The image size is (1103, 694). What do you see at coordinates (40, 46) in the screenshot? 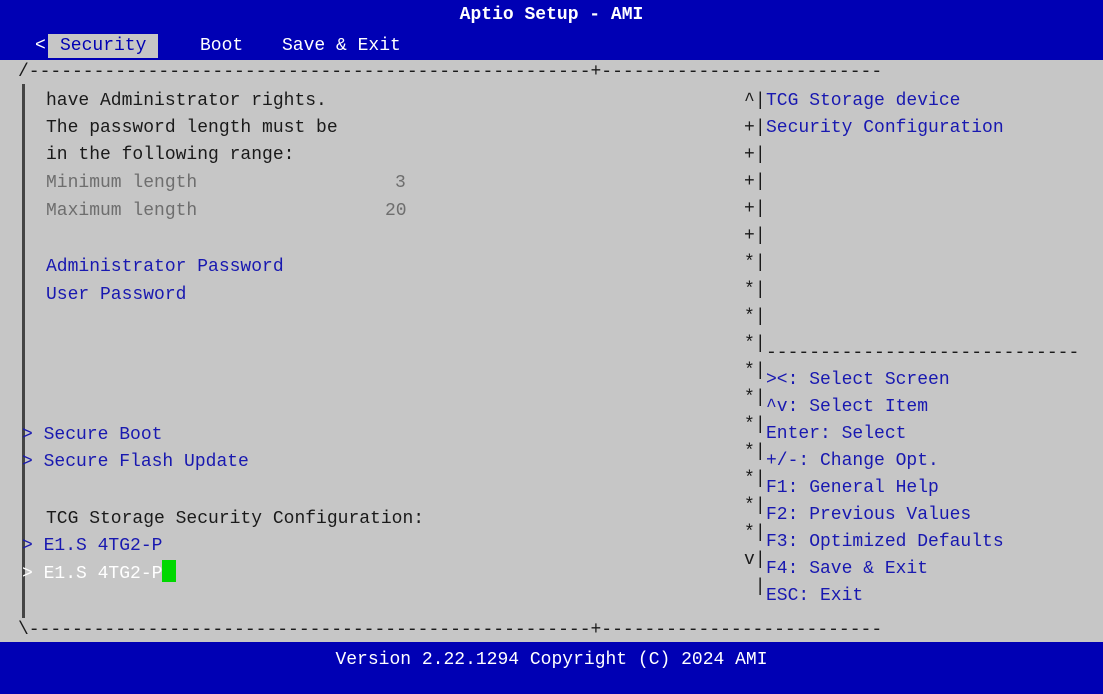
I see `scroll-left-indicator: <` at bounding box center [40, 46].